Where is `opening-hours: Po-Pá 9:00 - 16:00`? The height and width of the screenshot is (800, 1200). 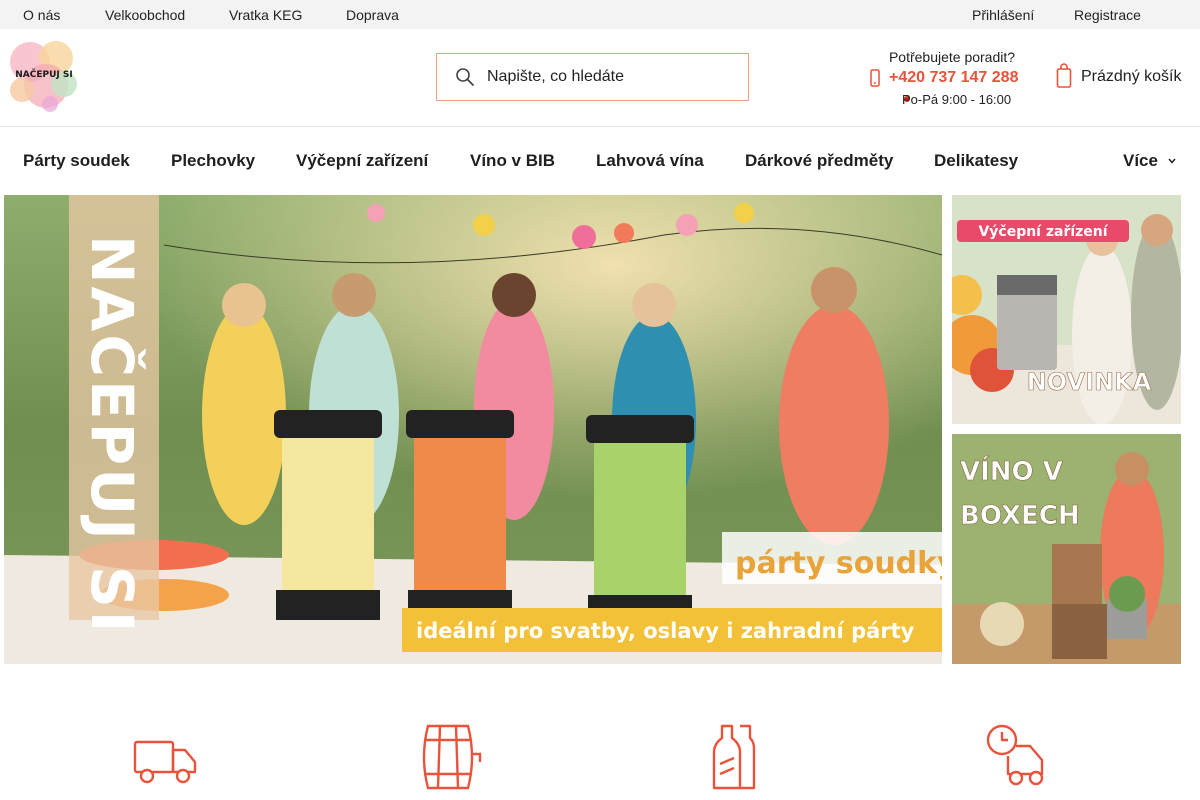
opening-hours: Po-Pá 9:00 - 16:00 is located at coordinates (957, 99).